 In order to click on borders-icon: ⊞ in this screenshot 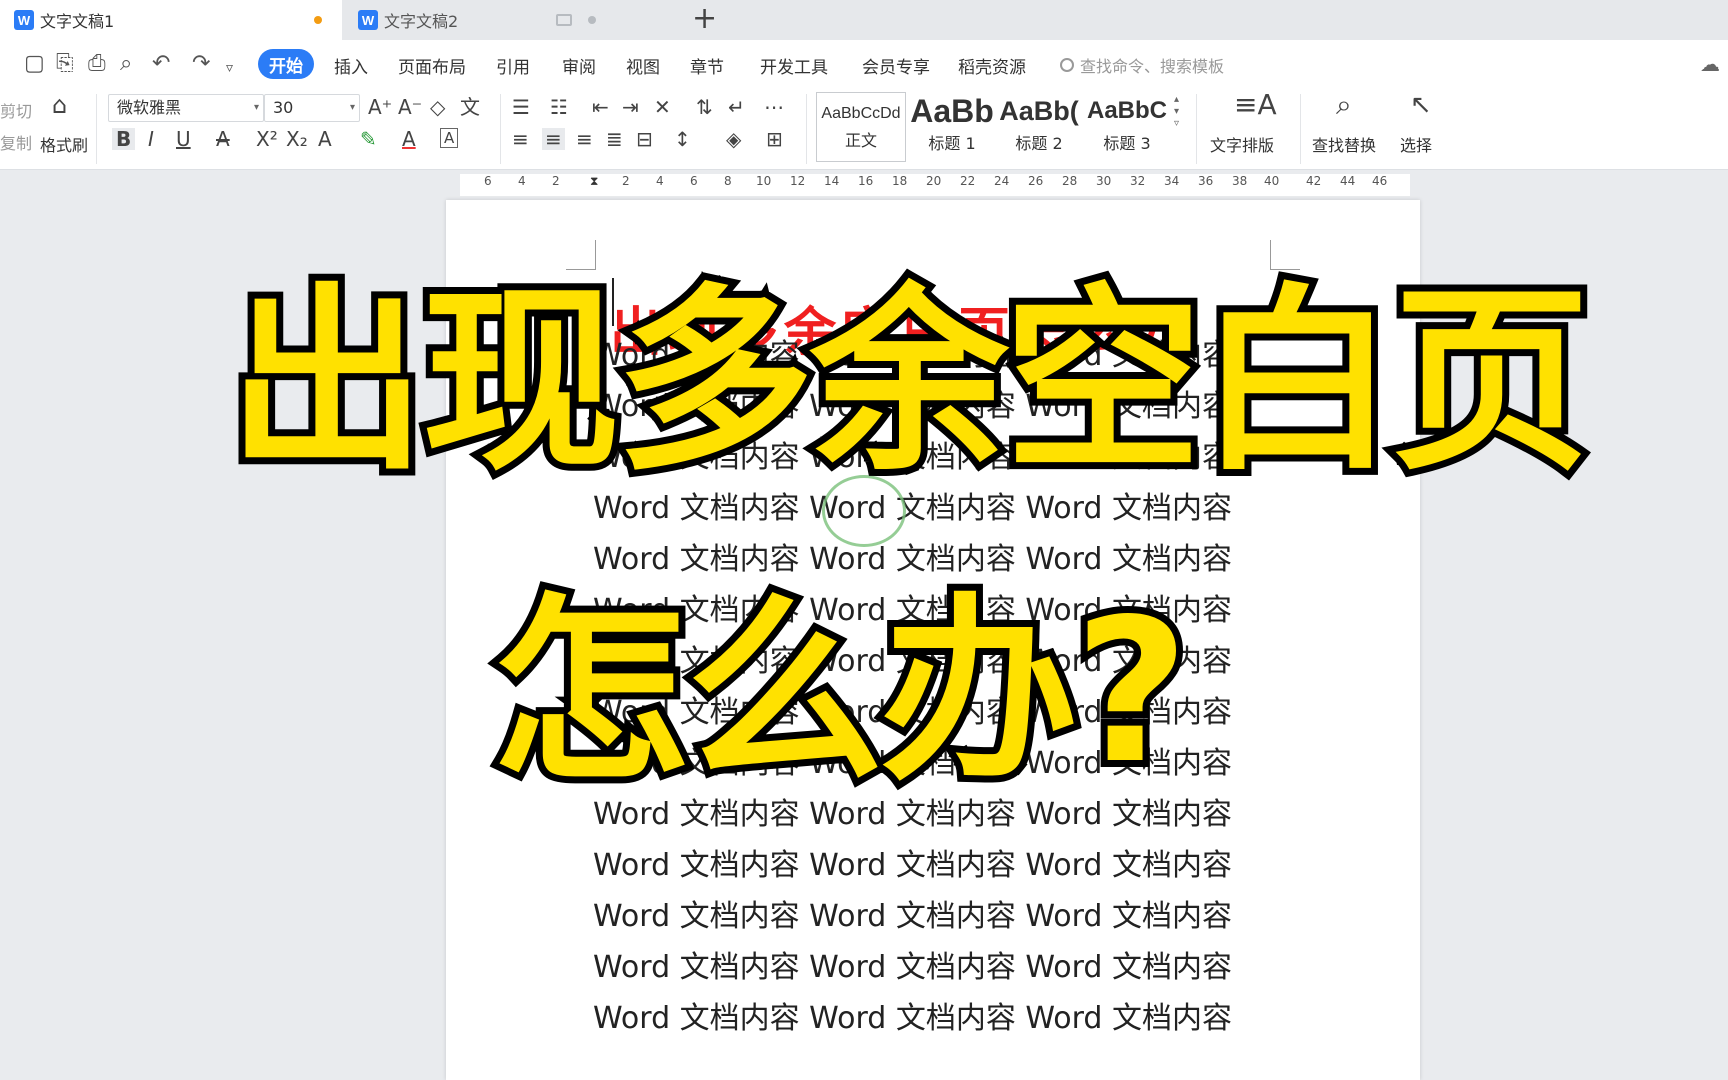, I will do `click(774, 139)`.